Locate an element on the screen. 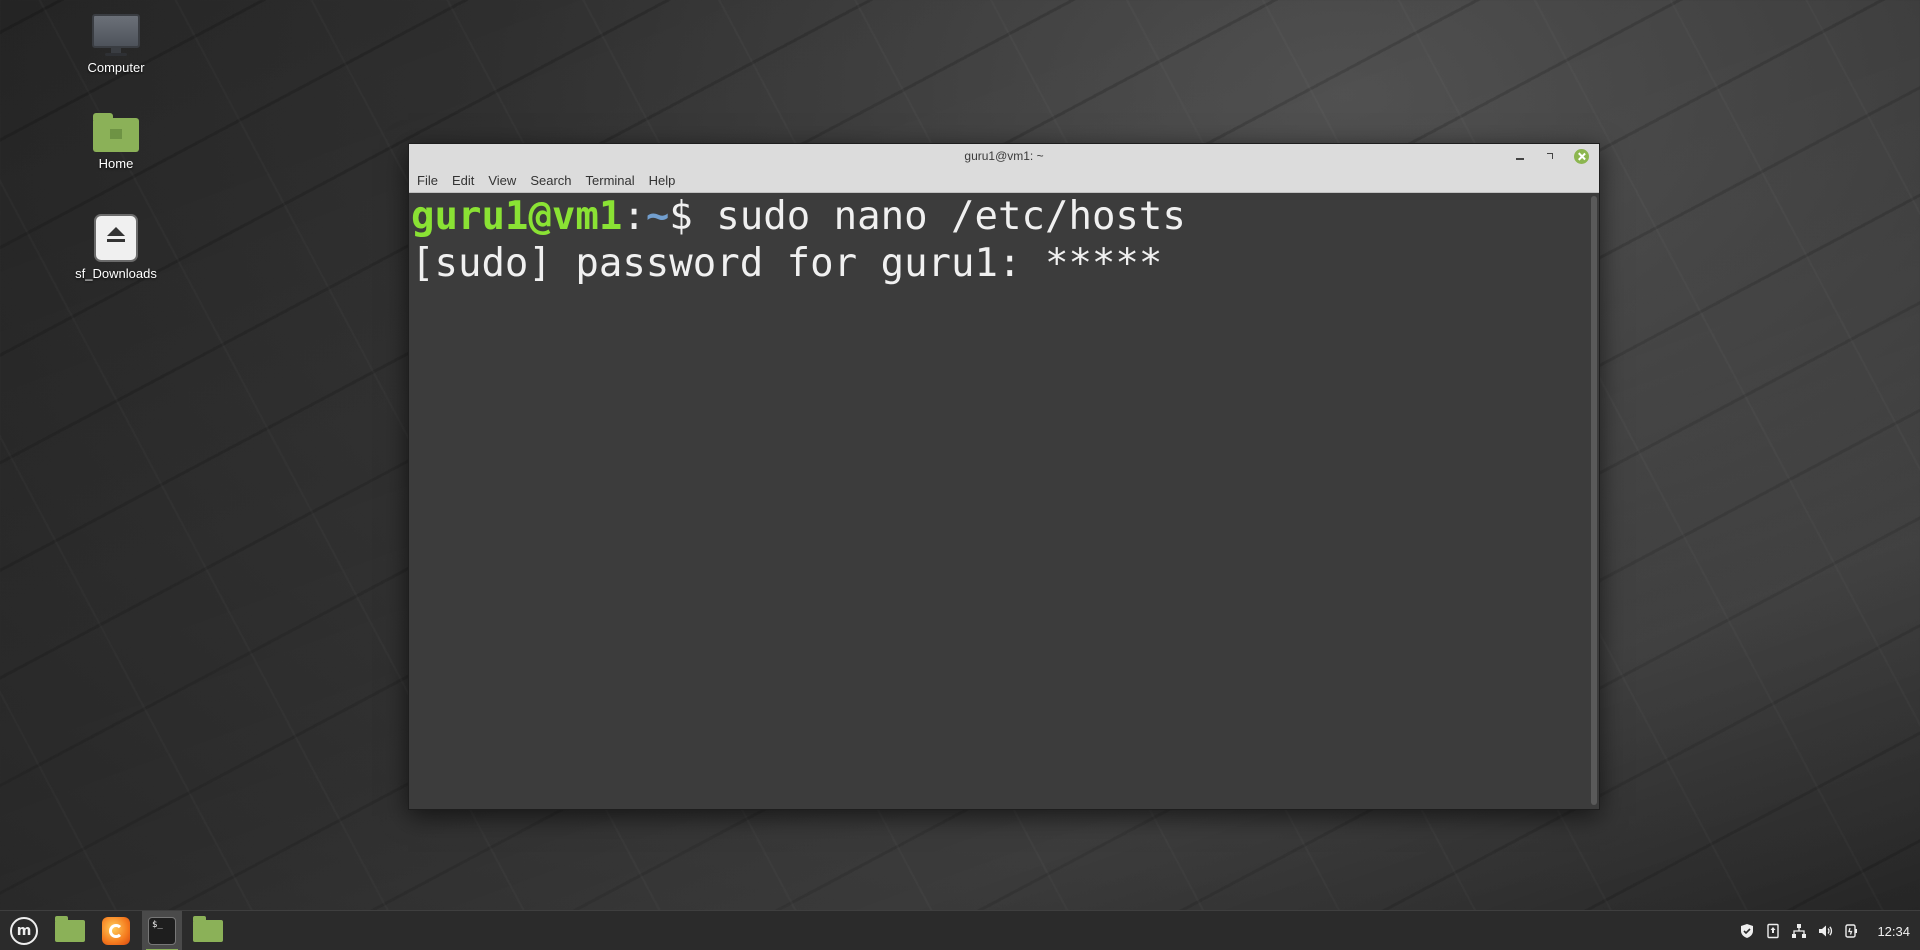  close-button is located at coordinates (1581, 156).